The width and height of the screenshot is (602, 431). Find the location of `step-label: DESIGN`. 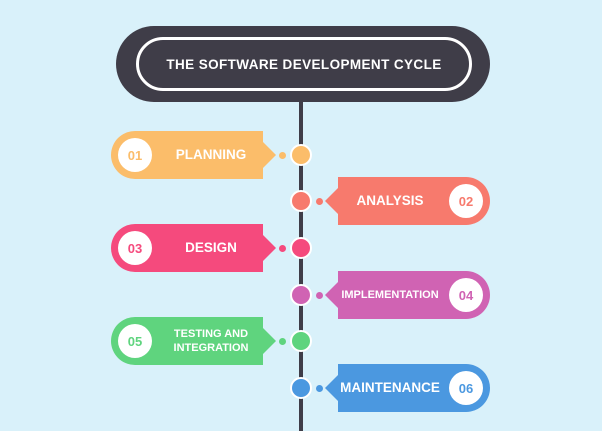

step-label: DESIGN is located at coordinates (211, 247).